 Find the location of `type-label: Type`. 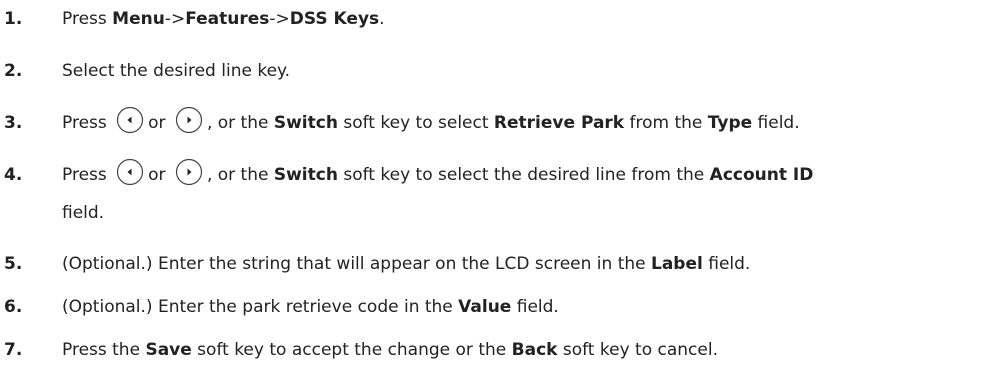

type-label: Type is located at coordinates (730, 123).